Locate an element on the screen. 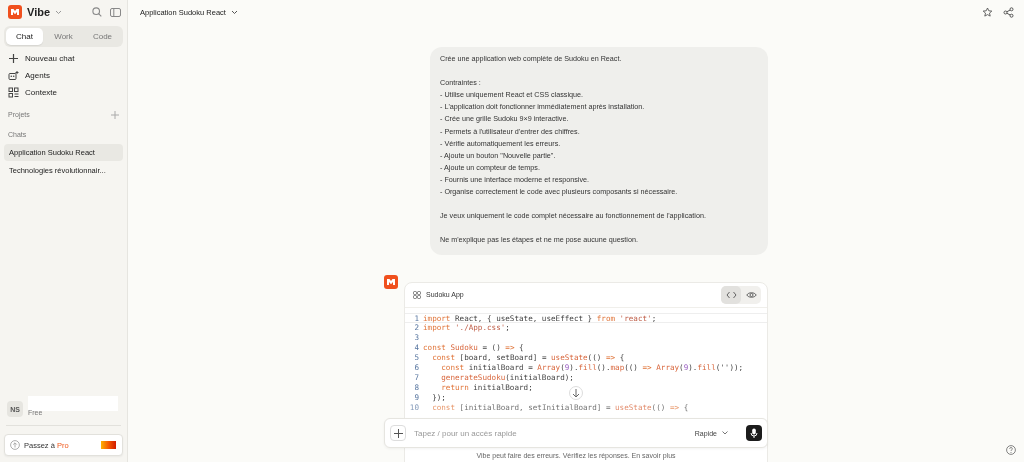  code-view-button is located at coordinates (731, 294).